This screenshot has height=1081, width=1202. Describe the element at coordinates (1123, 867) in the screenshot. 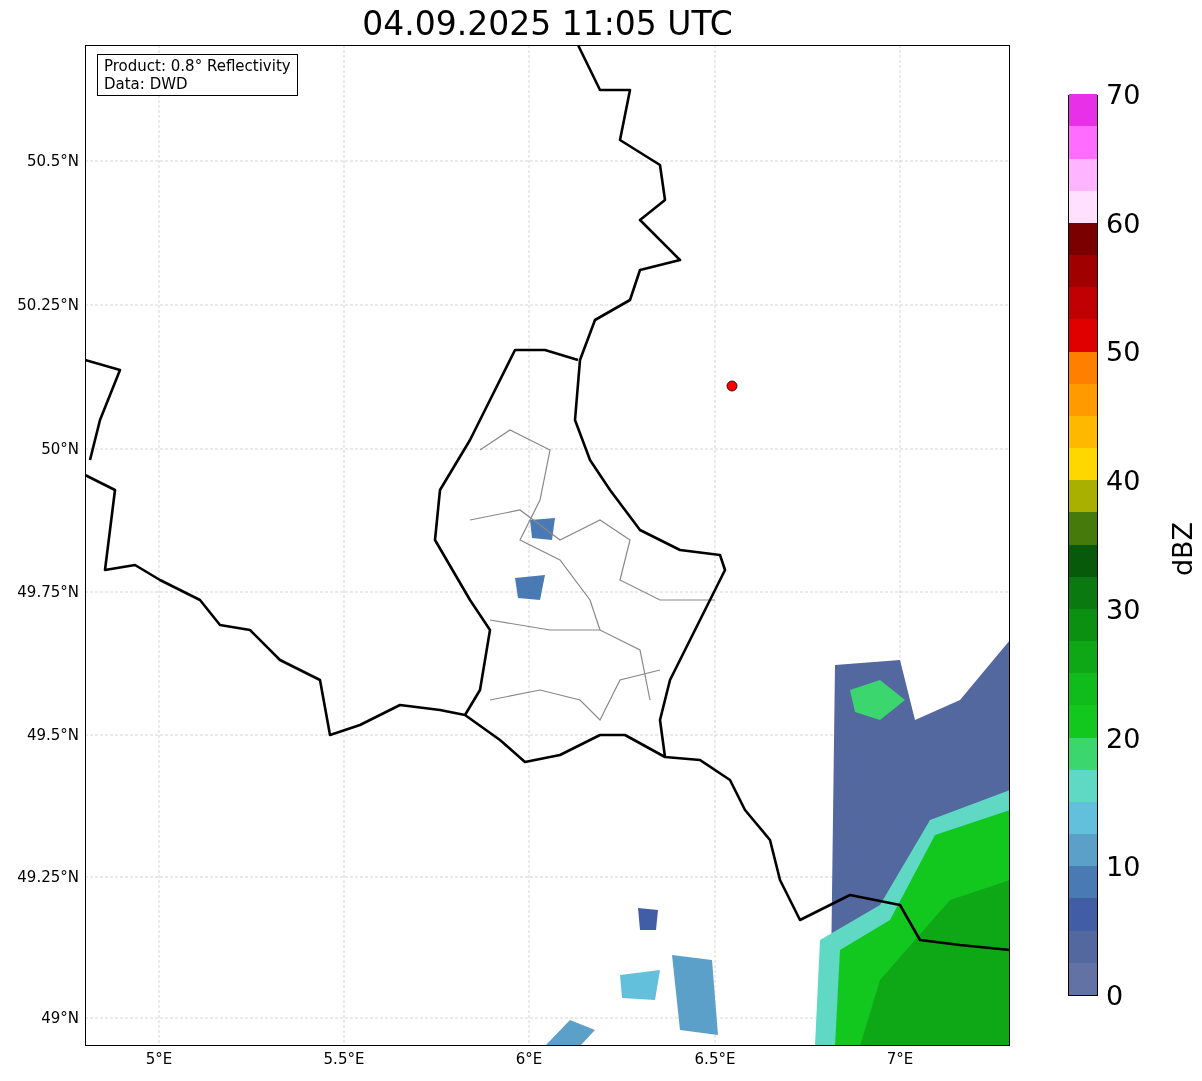

I see `colorbar-tick-label: 10` at that location.